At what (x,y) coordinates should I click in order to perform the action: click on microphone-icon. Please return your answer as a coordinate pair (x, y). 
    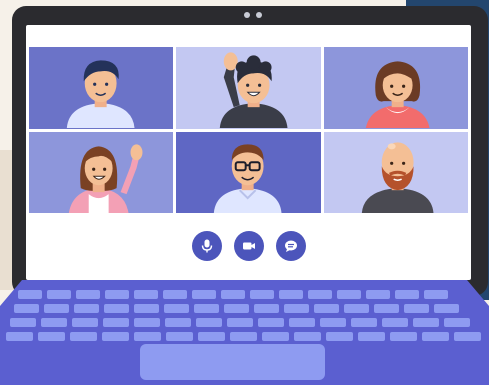
    Looking at the image, I should click on (206, 246).